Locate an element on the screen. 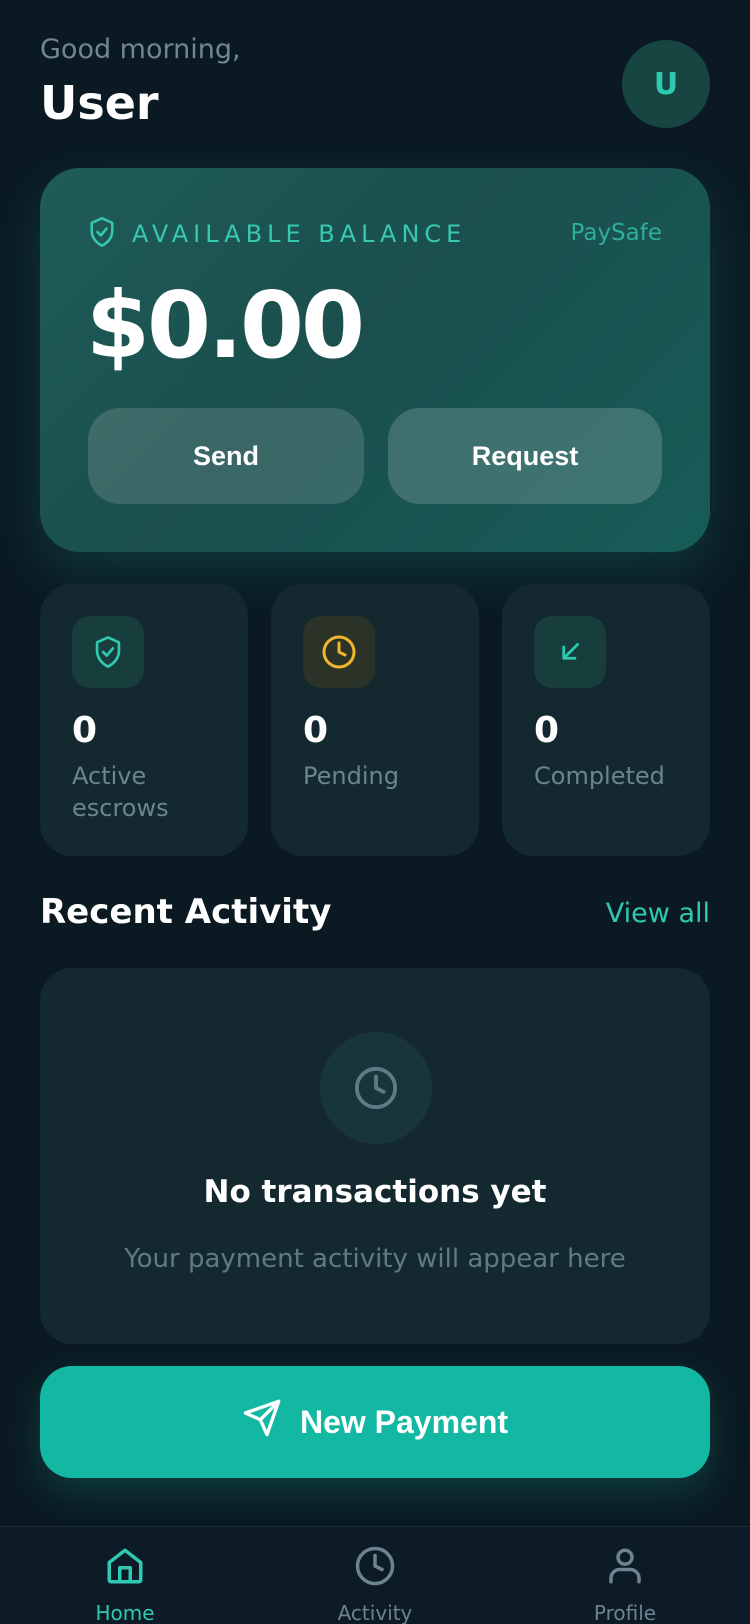  stat-label: Completed is located at coordinates (599, 776).